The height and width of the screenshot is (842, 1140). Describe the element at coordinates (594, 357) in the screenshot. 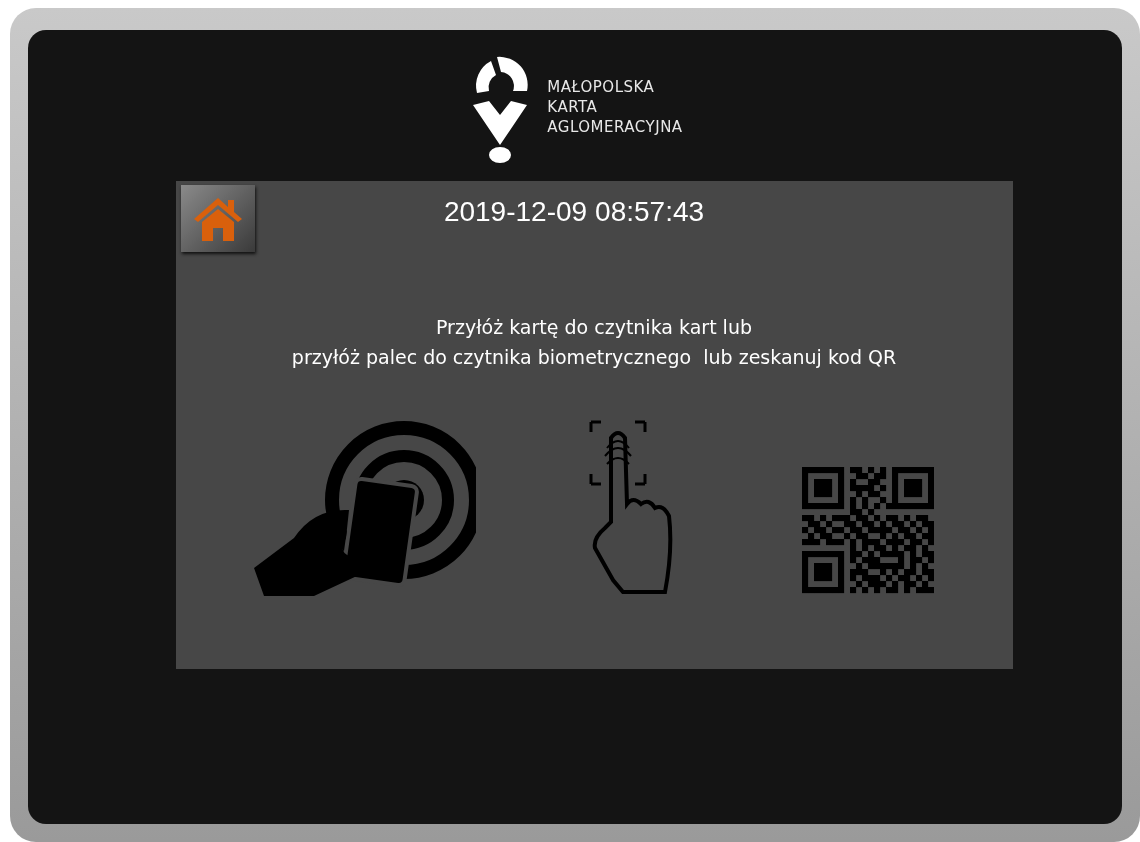

I see `instruction-text: przyłóż palec do czytnika biometrycznego lub zeskanuj kod QR` at that location.